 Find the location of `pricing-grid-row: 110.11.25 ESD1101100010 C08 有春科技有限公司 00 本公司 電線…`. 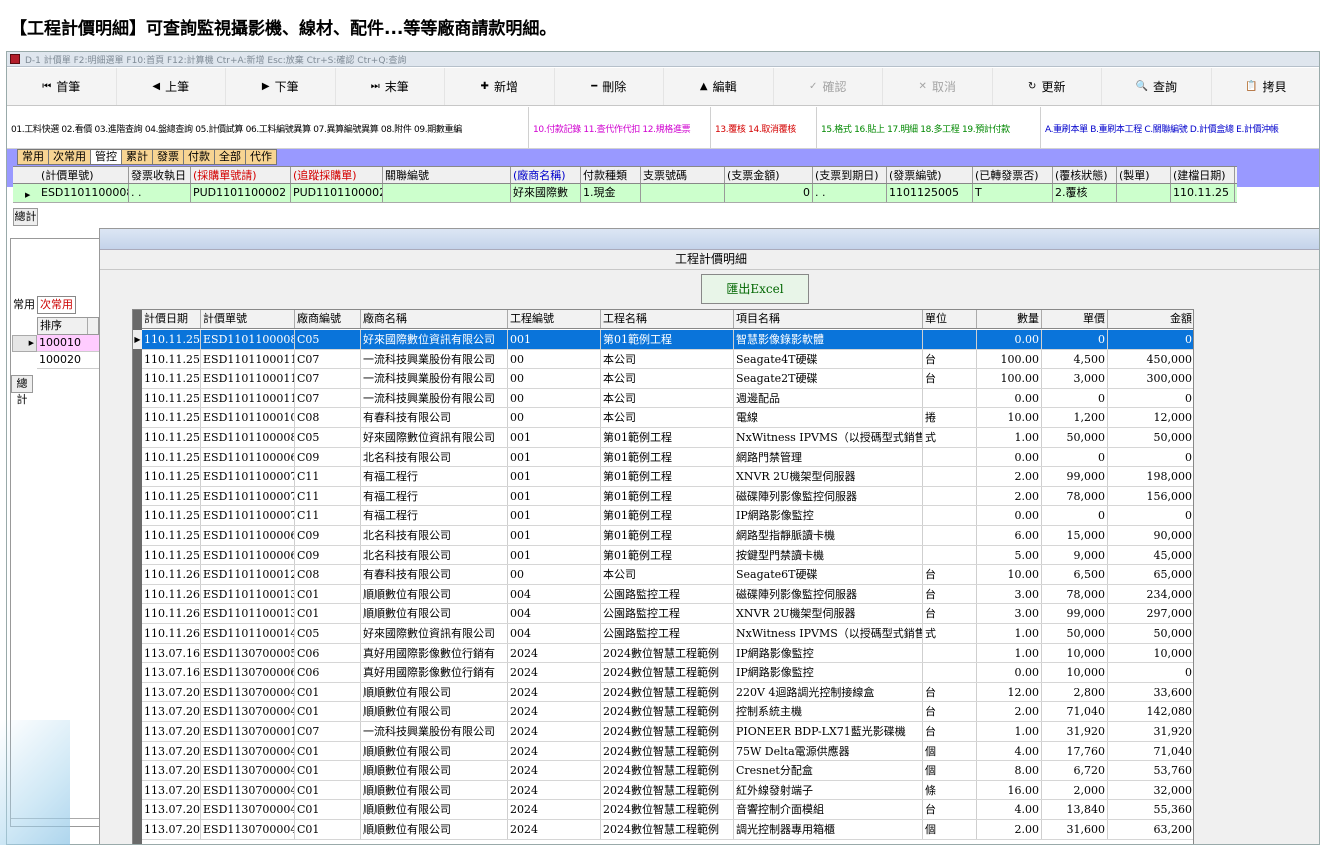

pricing-grid-row: 110.11.25 ESD1101100010 C08 有春科技有限公司 00 本公司 電線… is located at coordinates (667, 418).